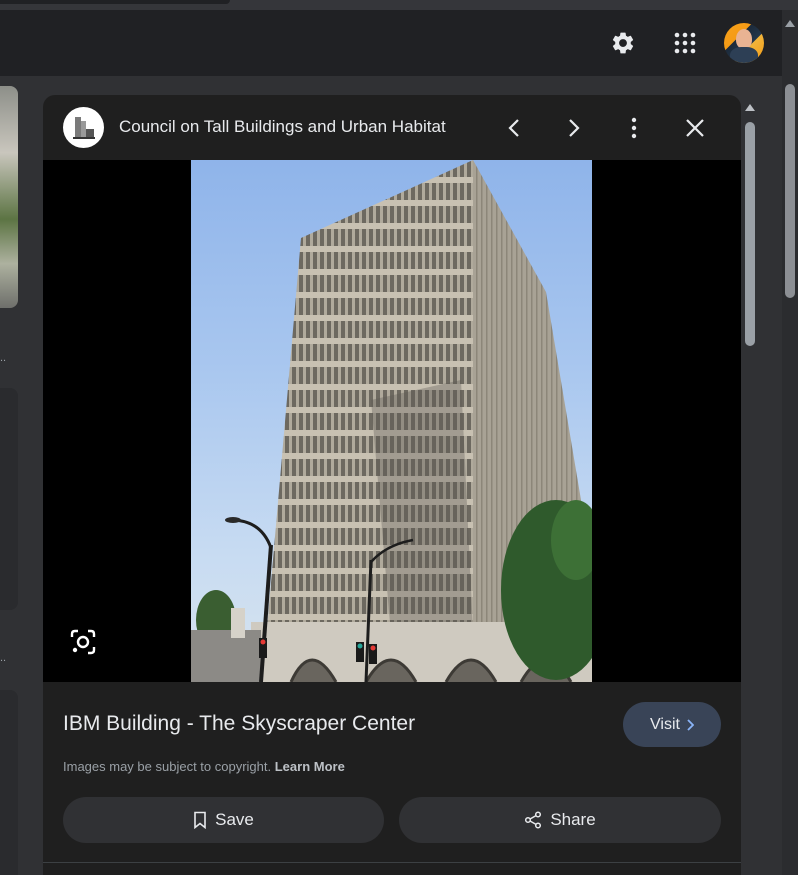 This screenshot has width=798, height=875. I want to click on chevron-left-icon, so click(513, 128).